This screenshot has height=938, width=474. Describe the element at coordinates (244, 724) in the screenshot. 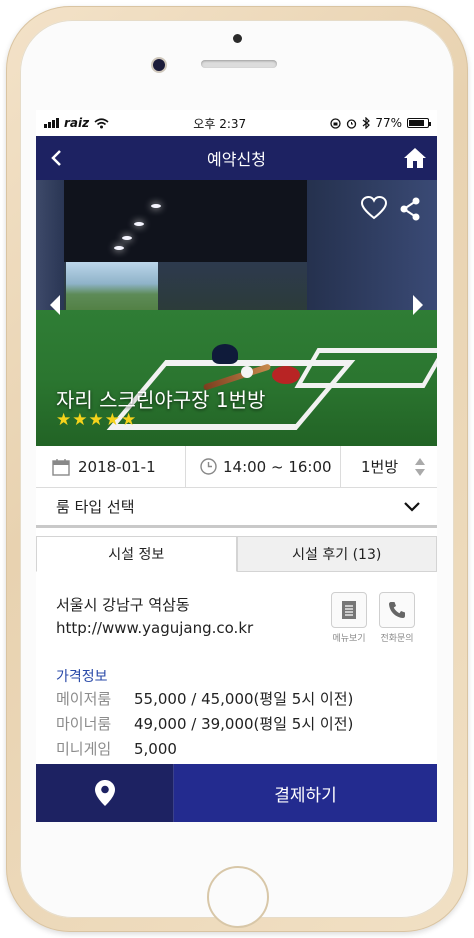

I see `price-value: 49,000 / 39,000(평일 5시 이전)` at that location.